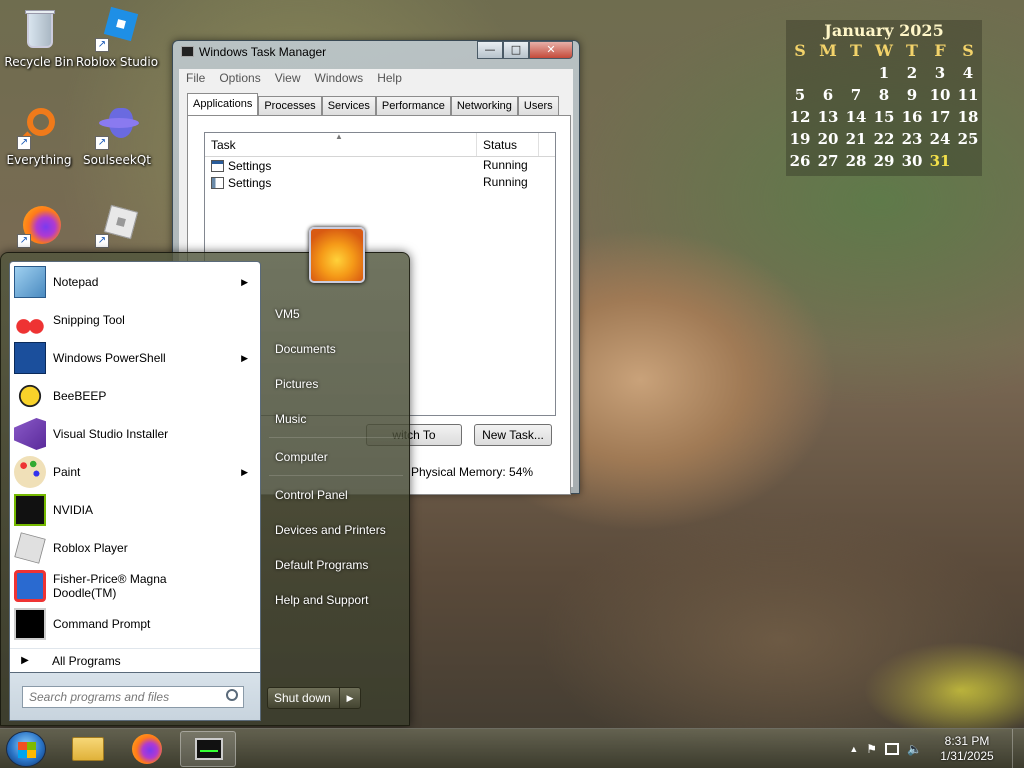 This screenshot has width=1024, height=768. What do you see at coordinates (232, 695) in the screenshot?
I see `search-icon` at bounding box center [232, 695].